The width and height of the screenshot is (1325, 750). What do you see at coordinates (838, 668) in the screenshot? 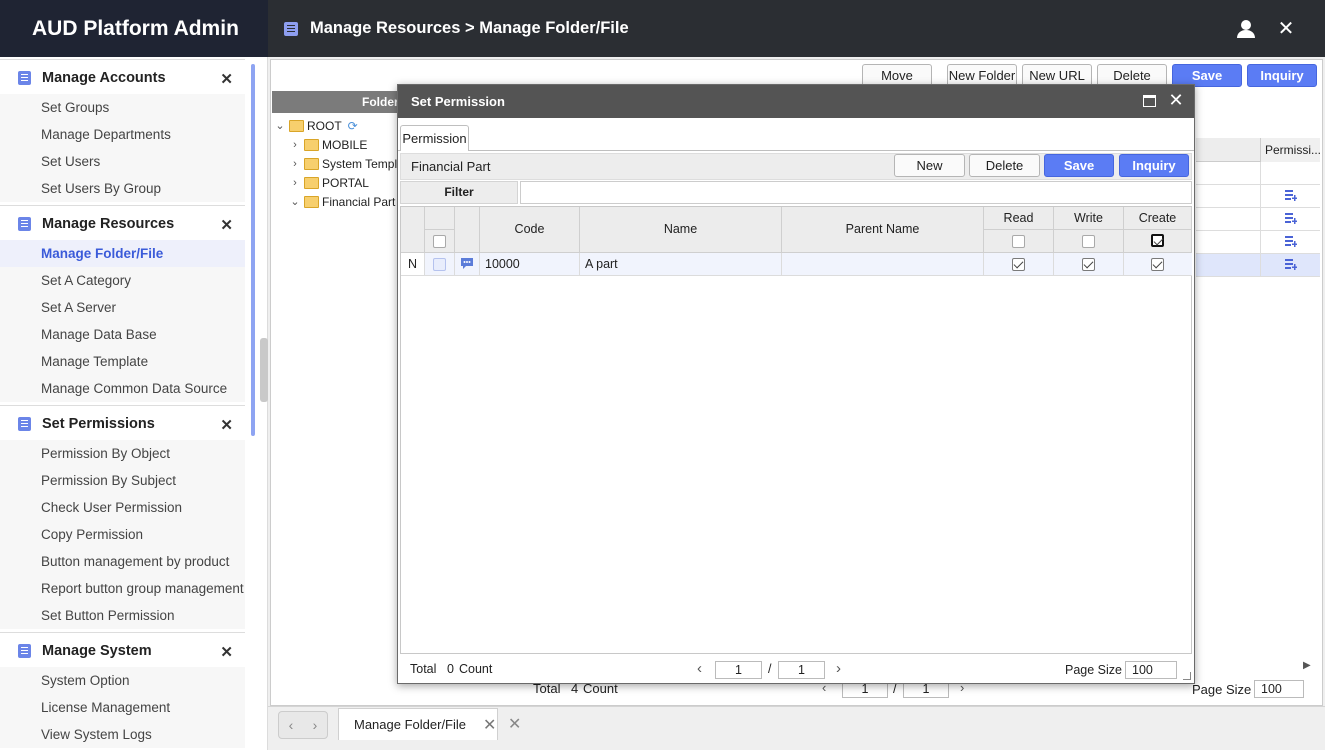
I see `next-page-icon: ›` at bounding box center [838, 668].